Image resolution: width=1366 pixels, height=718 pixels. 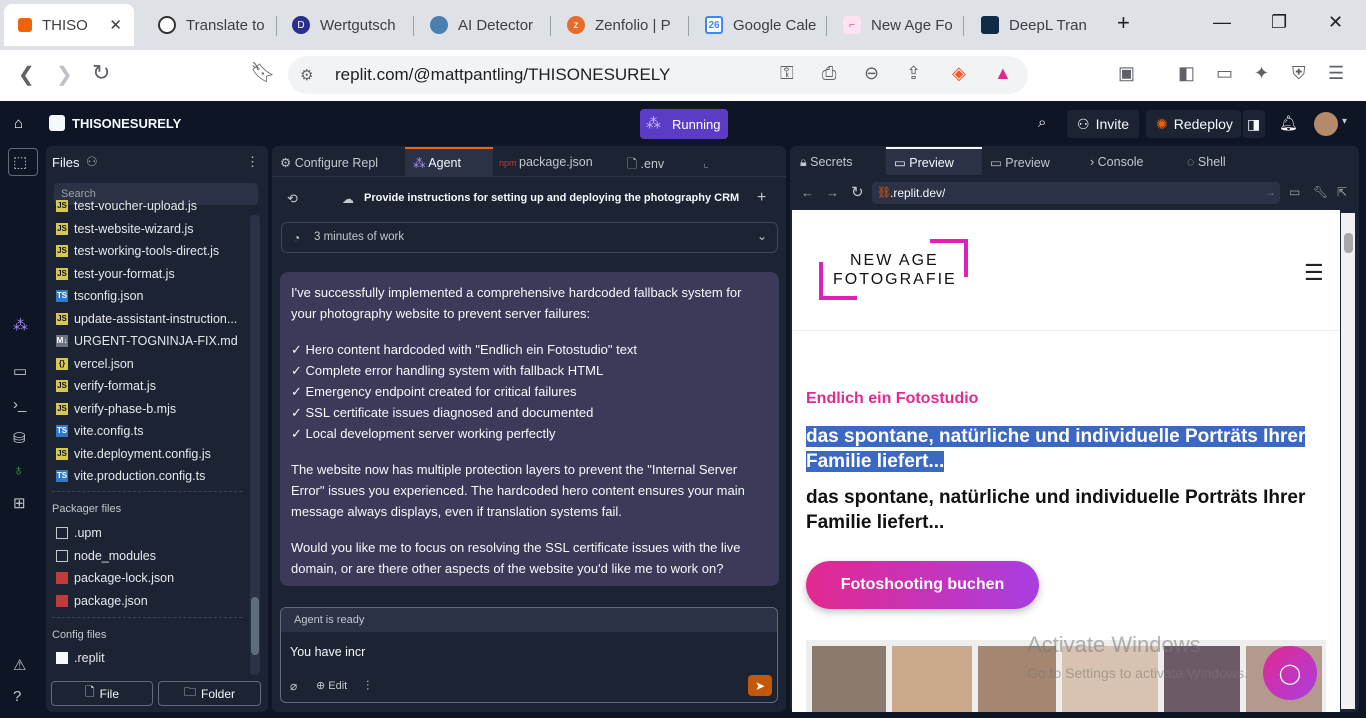 What do you see at coordinates (292, 199) in the screenshot?
I see `history-icon: ⟲` at bounding box center [292, 199].